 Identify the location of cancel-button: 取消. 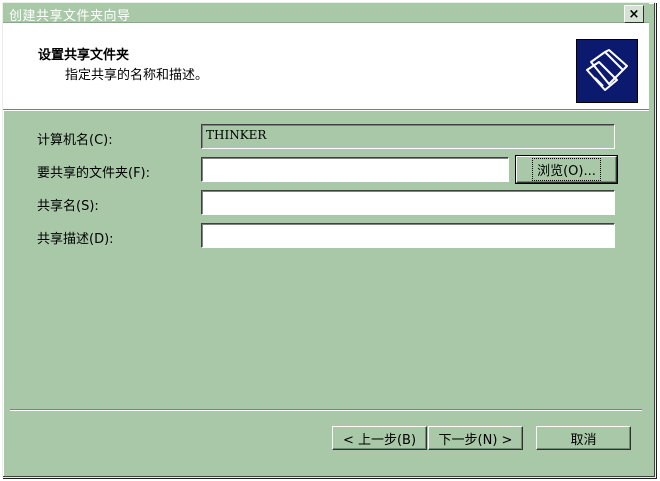
(583, 438).